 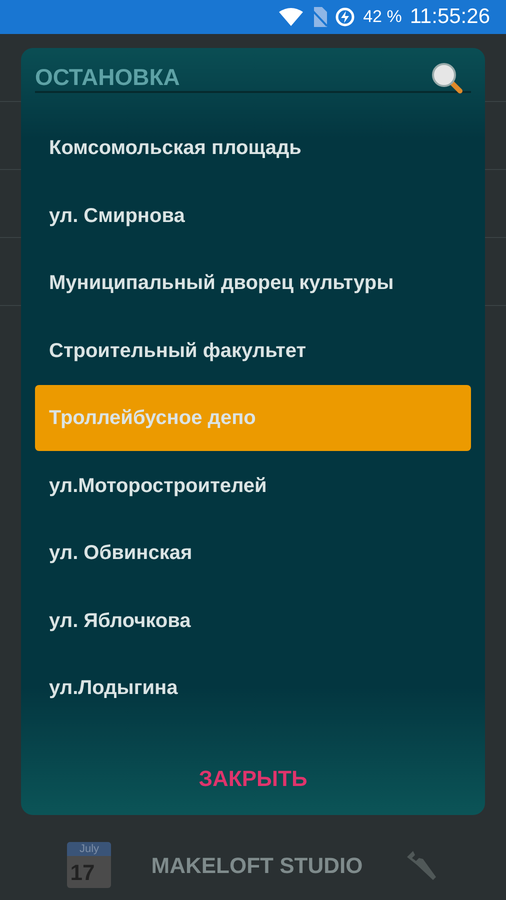 What do you see at coordinates (107, 77) in the screenshot?
I see `dialog-title: ОСТАНОВКА` at bounding box center [107, 77].